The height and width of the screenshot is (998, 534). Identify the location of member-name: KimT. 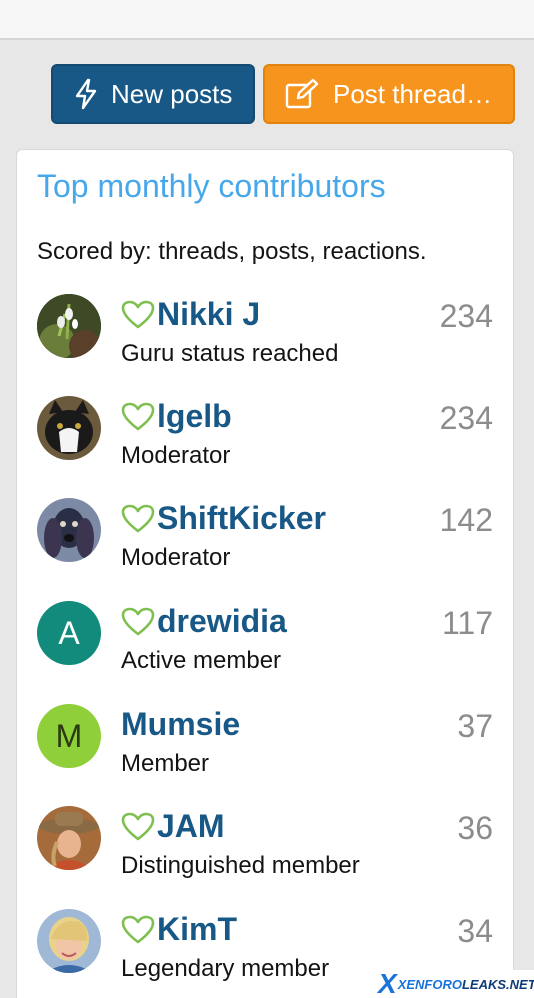
(197, 929).